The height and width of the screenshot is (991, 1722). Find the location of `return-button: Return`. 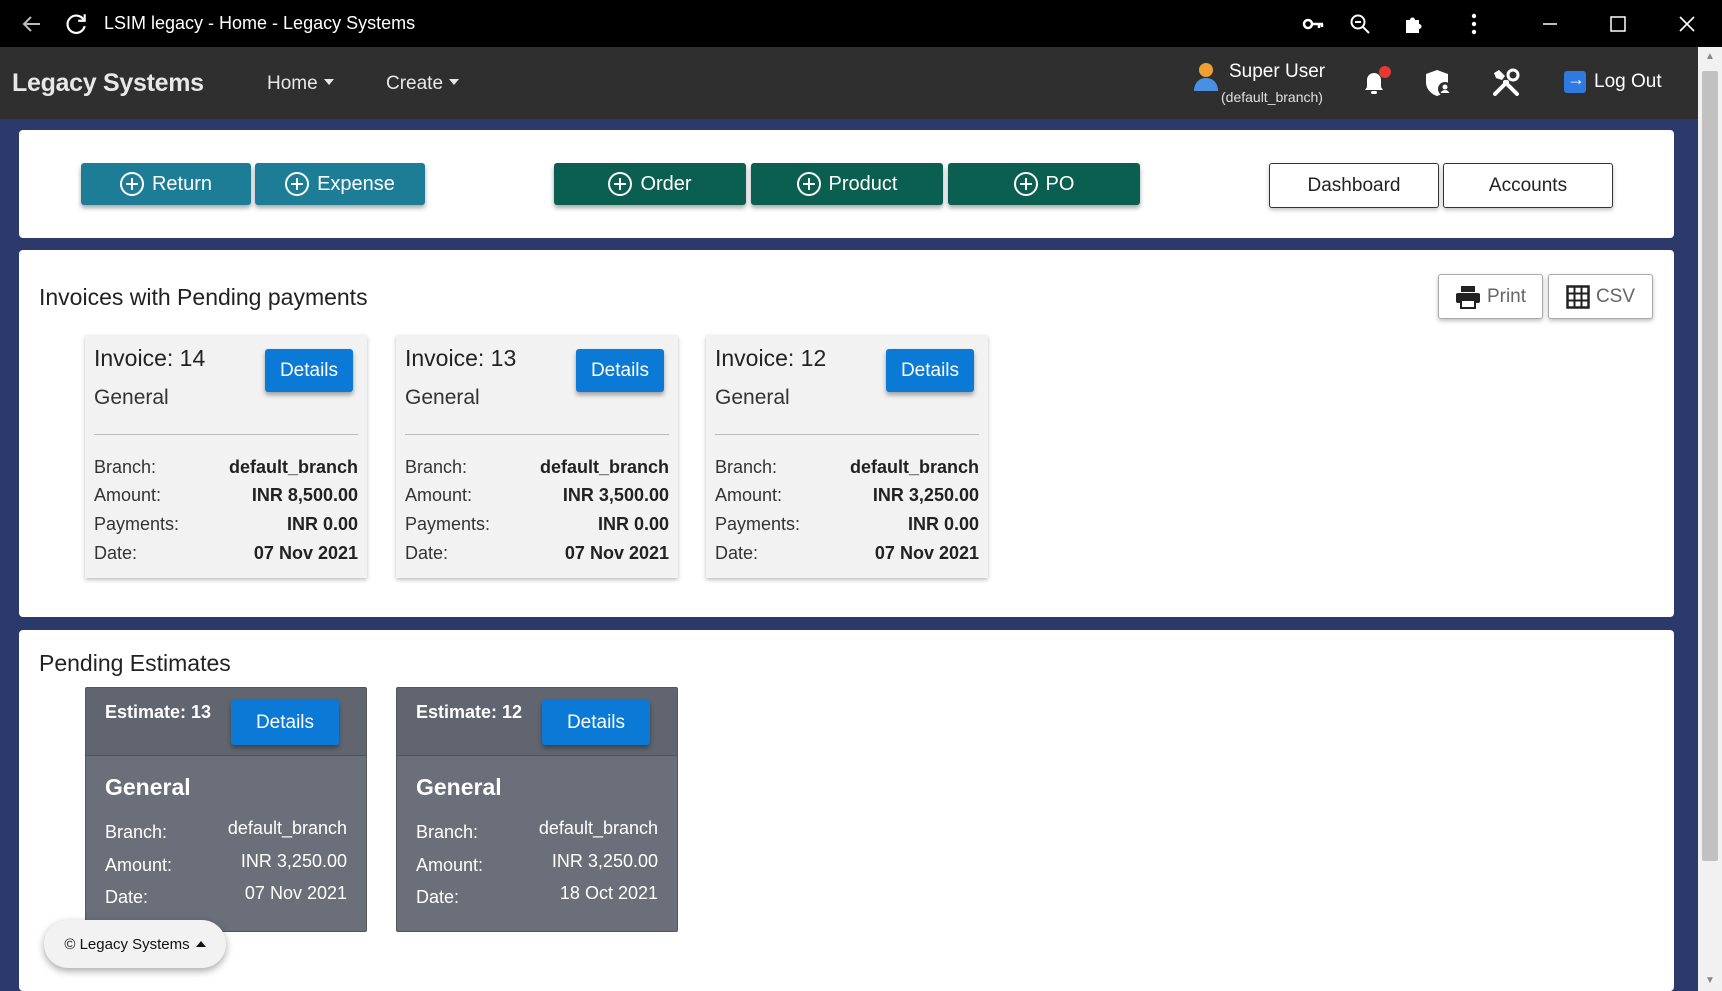

return-button: Return is located at coordinates (166, 184).